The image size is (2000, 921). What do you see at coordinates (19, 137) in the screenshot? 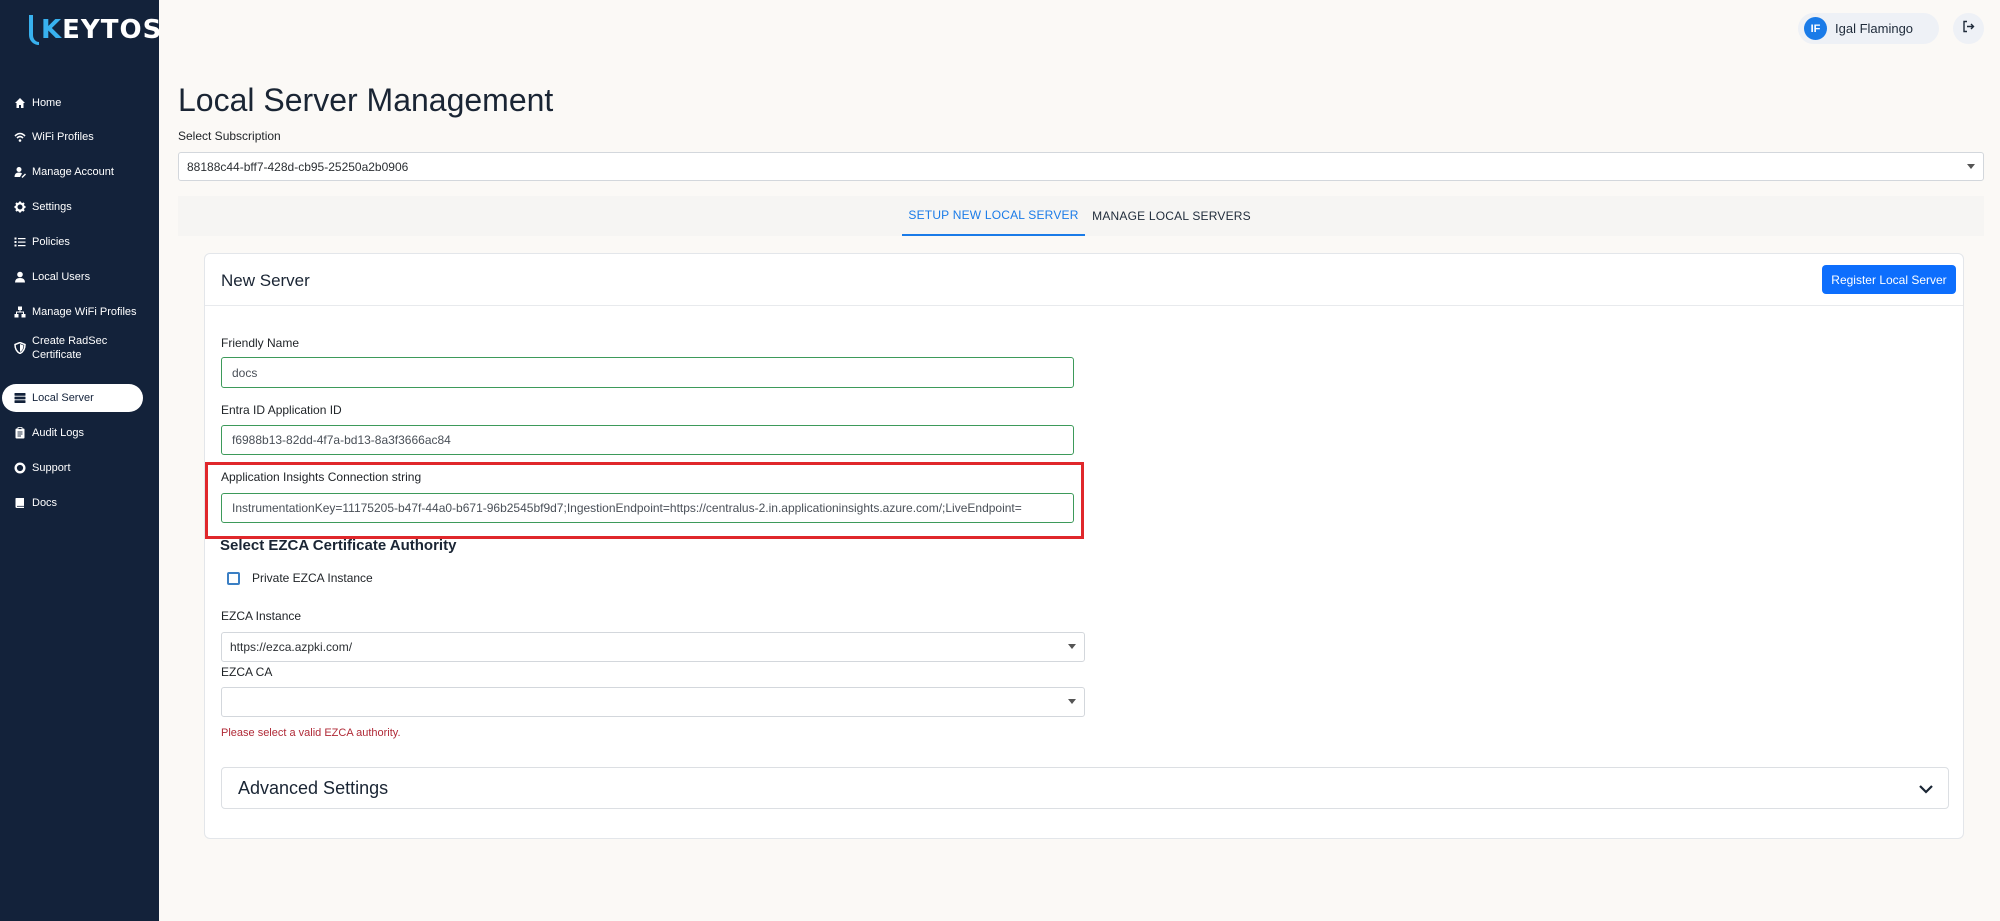
I see `wifi-icon` at bounding box center [19, 137].